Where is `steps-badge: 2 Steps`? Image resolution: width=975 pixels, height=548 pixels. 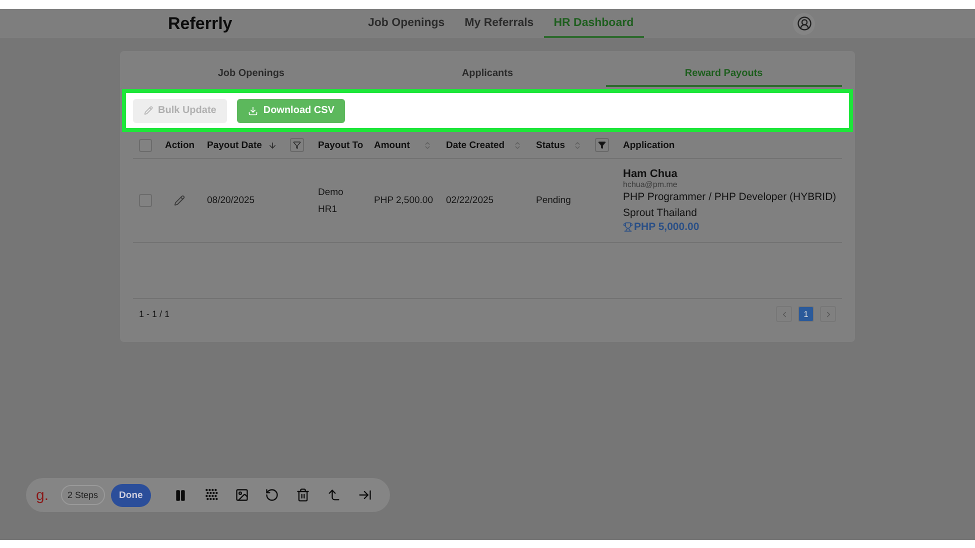 steps-badge: 2 Steps is located at coordinates (83, 495).